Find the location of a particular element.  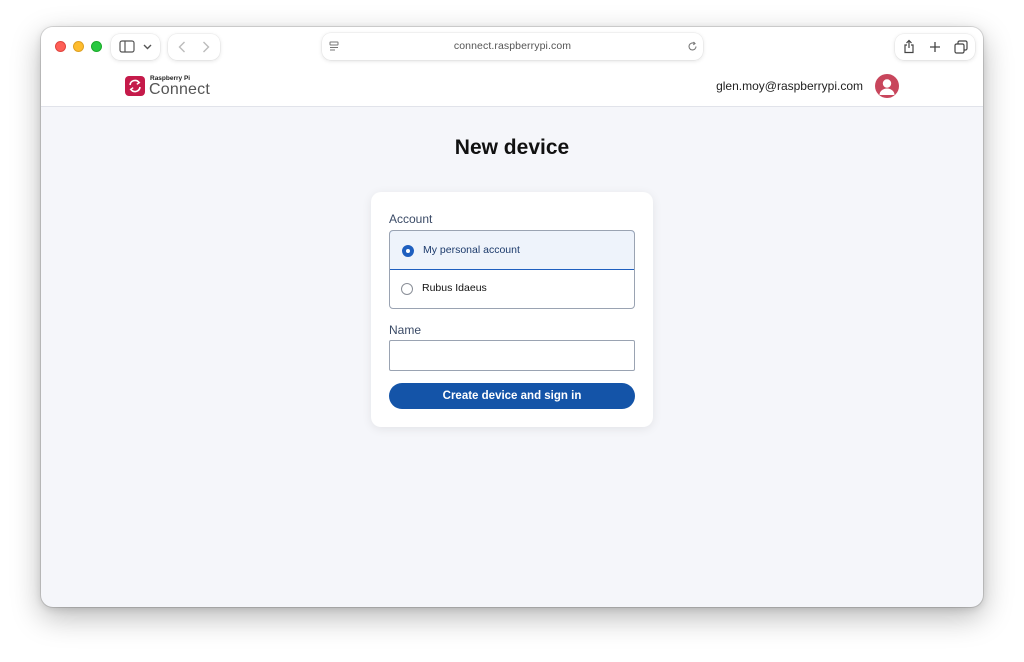

account-option-personal: My personal account is located at coordinates (512, 250).